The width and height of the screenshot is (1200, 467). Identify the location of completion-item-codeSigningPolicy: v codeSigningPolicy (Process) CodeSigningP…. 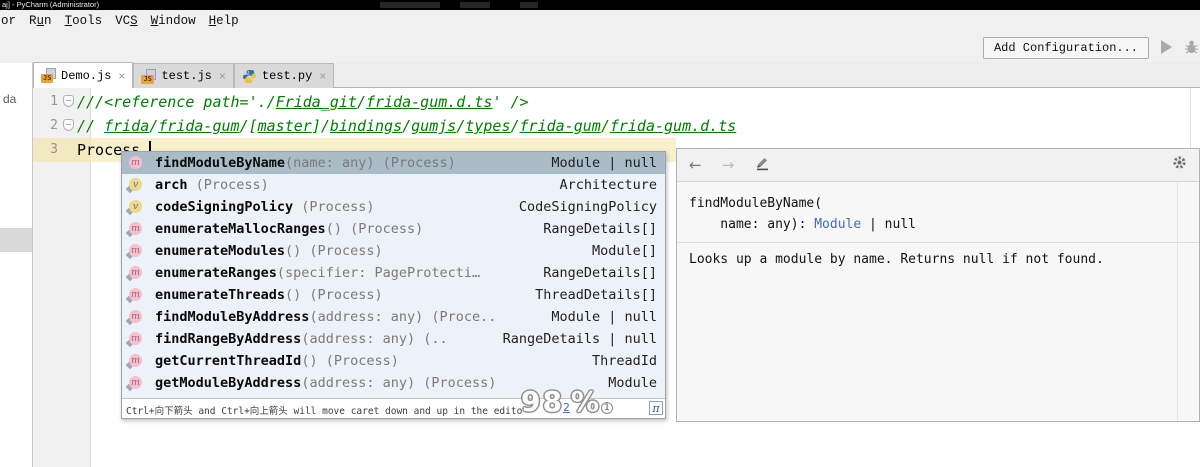
(393, 207).